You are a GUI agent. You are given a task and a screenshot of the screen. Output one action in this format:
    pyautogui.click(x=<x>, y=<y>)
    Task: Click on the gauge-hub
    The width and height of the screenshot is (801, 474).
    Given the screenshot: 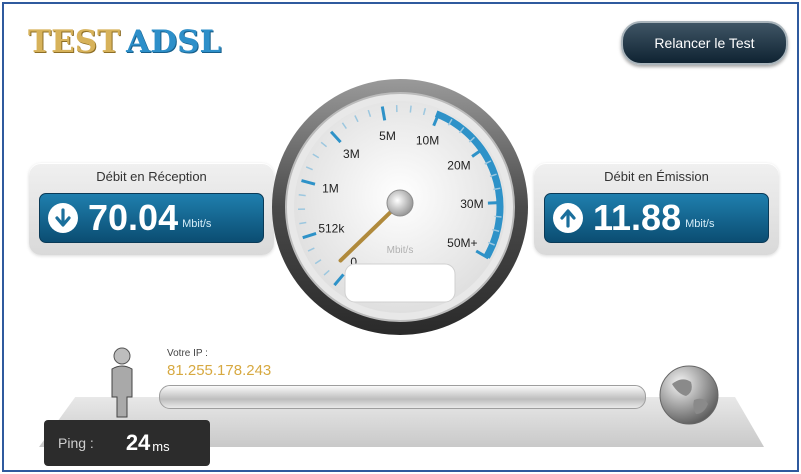 What is the action you would take?
    pyautogui.click(x=400, y=203)
    